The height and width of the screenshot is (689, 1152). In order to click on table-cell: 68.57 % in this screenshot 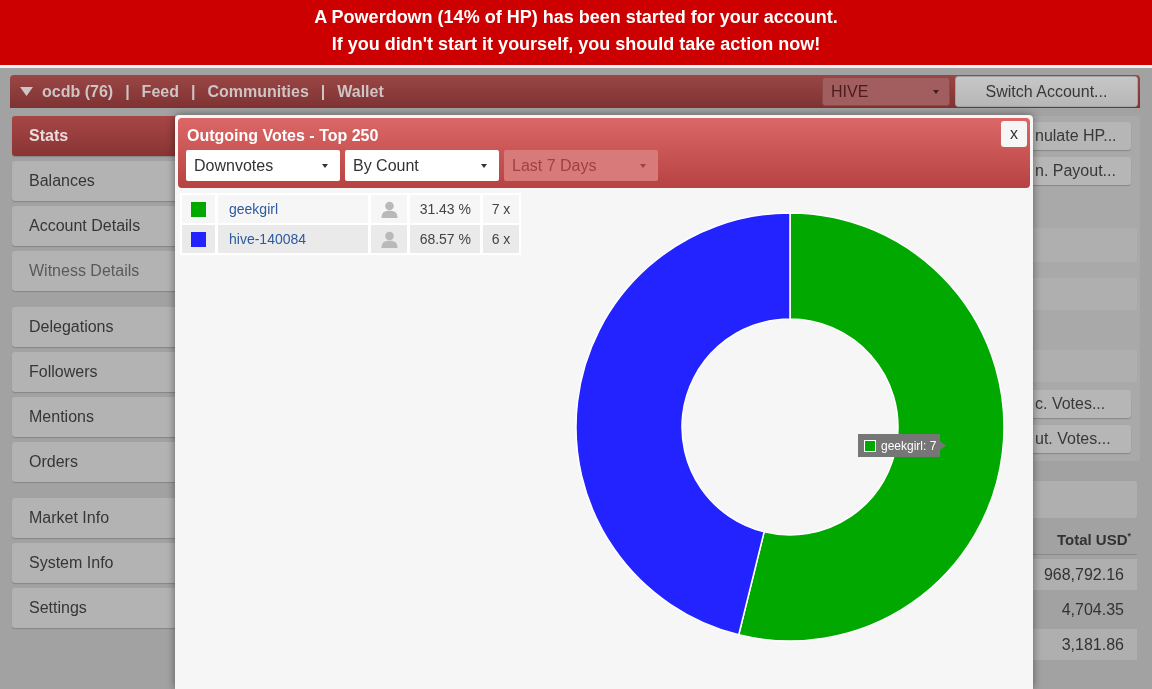, I will do `click(445, 239)`.